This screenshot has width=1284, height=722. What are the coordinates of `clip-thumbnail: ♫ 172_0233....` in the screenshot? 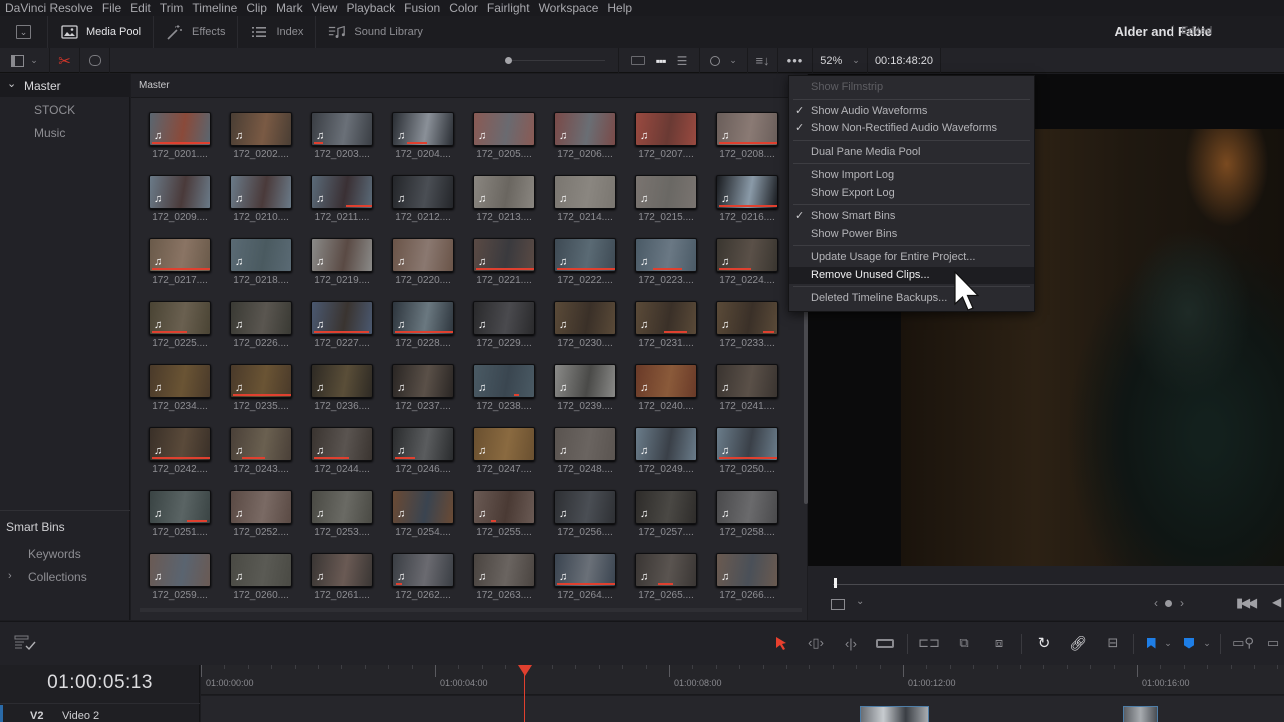 It's located at (747, 327).